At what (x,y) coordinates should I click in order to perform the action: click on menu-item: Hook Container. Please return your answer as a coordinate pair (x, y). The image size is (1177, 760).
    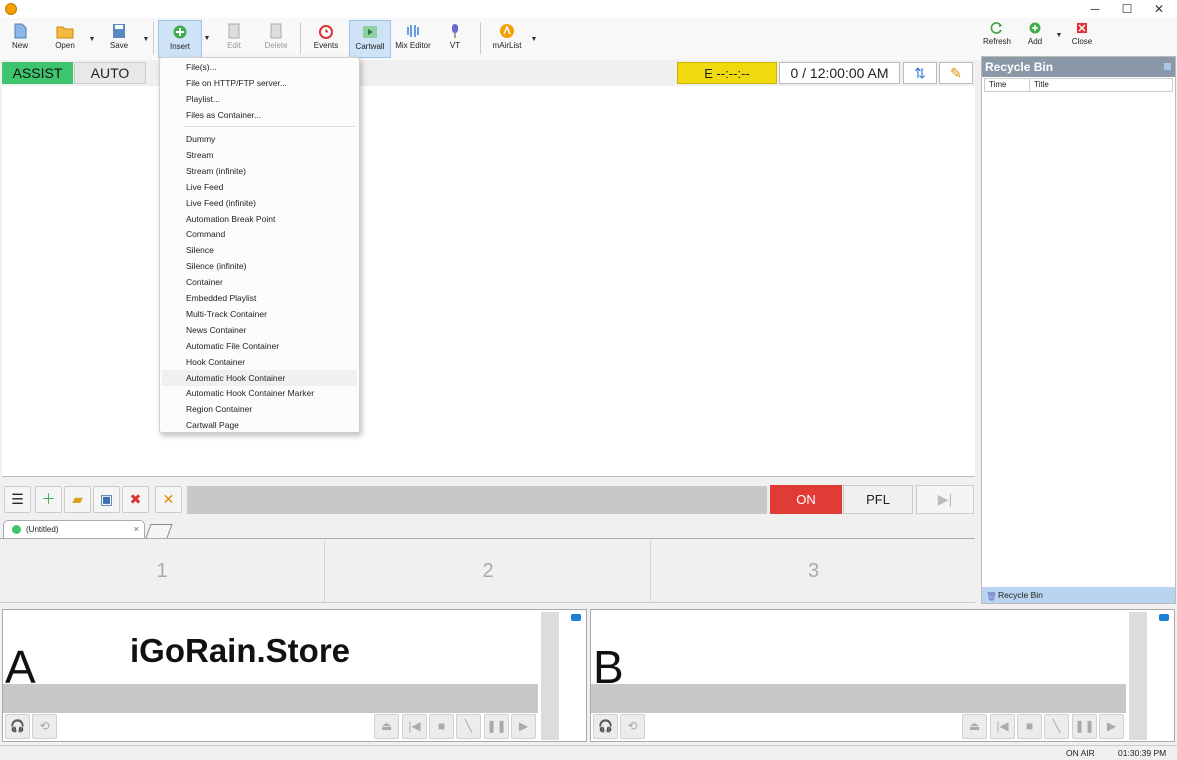
    Looking at the image, I should click on (259, 362).